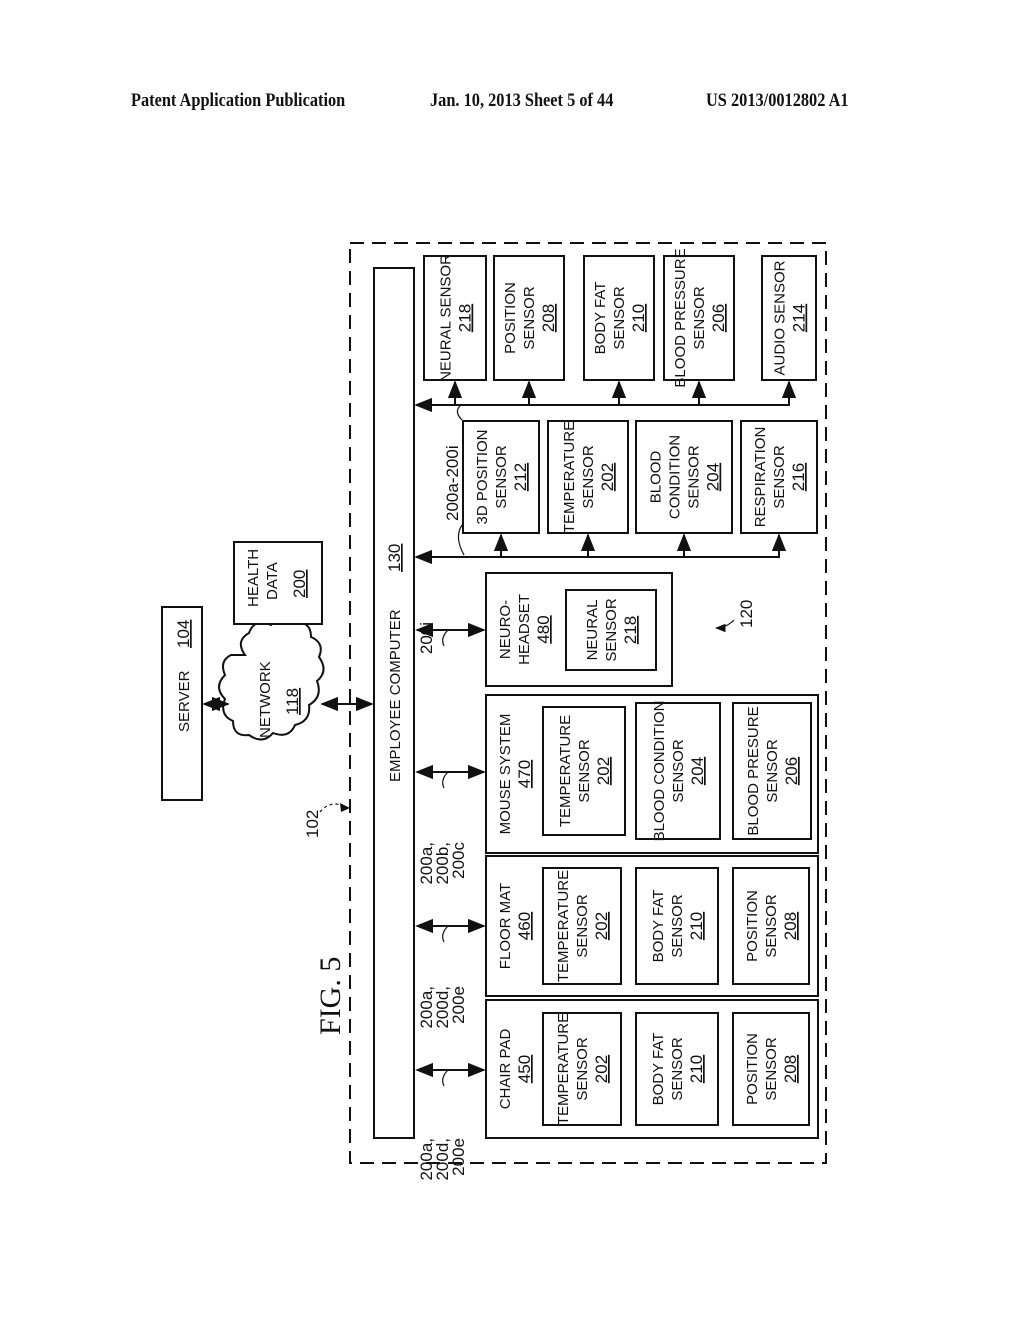  I want to click on top-sensor-210-label: SENSOR, so click(619, 318).